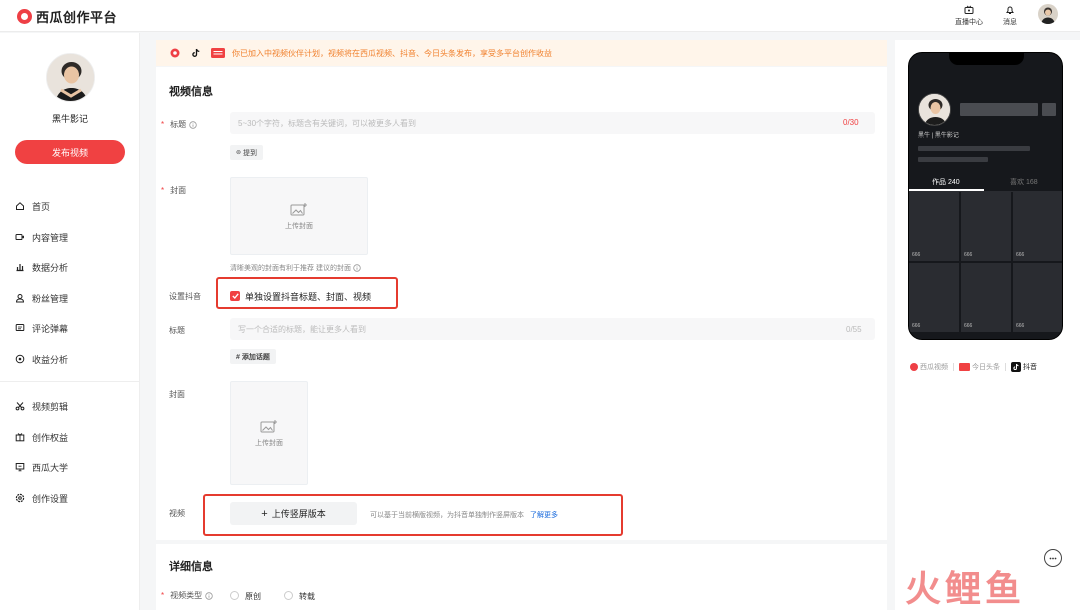 The height and width of the screenshot is (610, 1080). What do you see at coordinates (41, 267) in the screenshot?
I see `nav-data: 数据分析` at bounding box center [41, 267].